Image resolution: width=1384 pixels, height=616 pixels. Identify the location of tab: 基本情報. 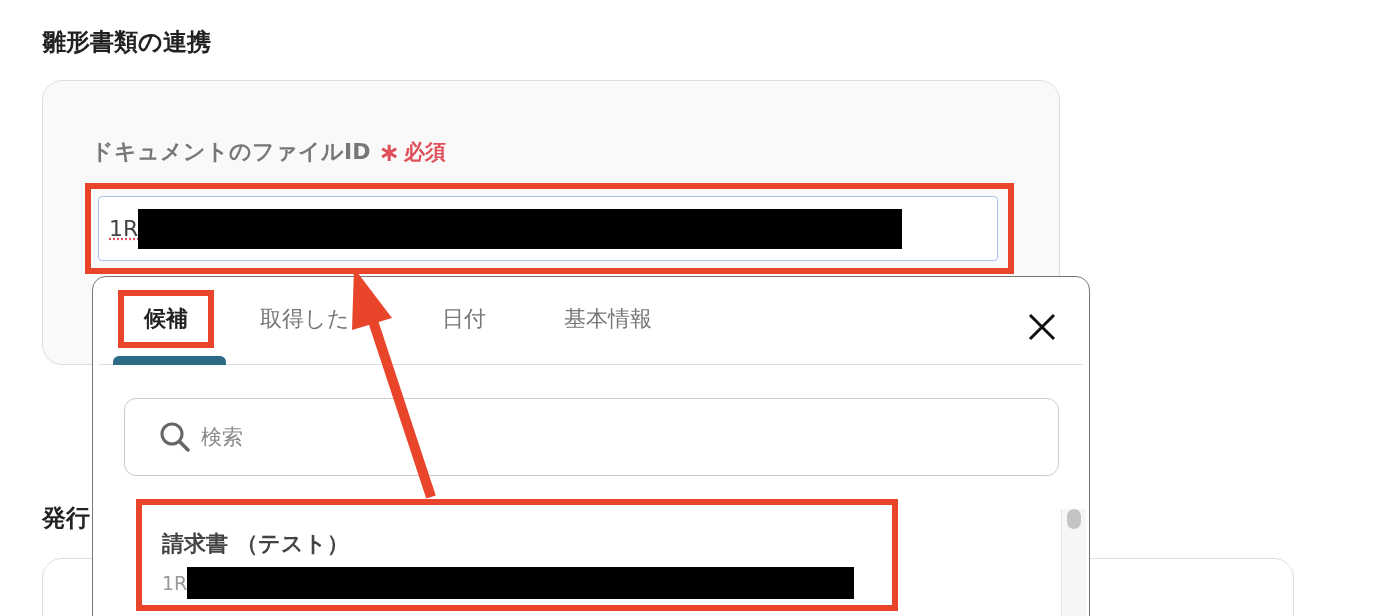
(608, 319).